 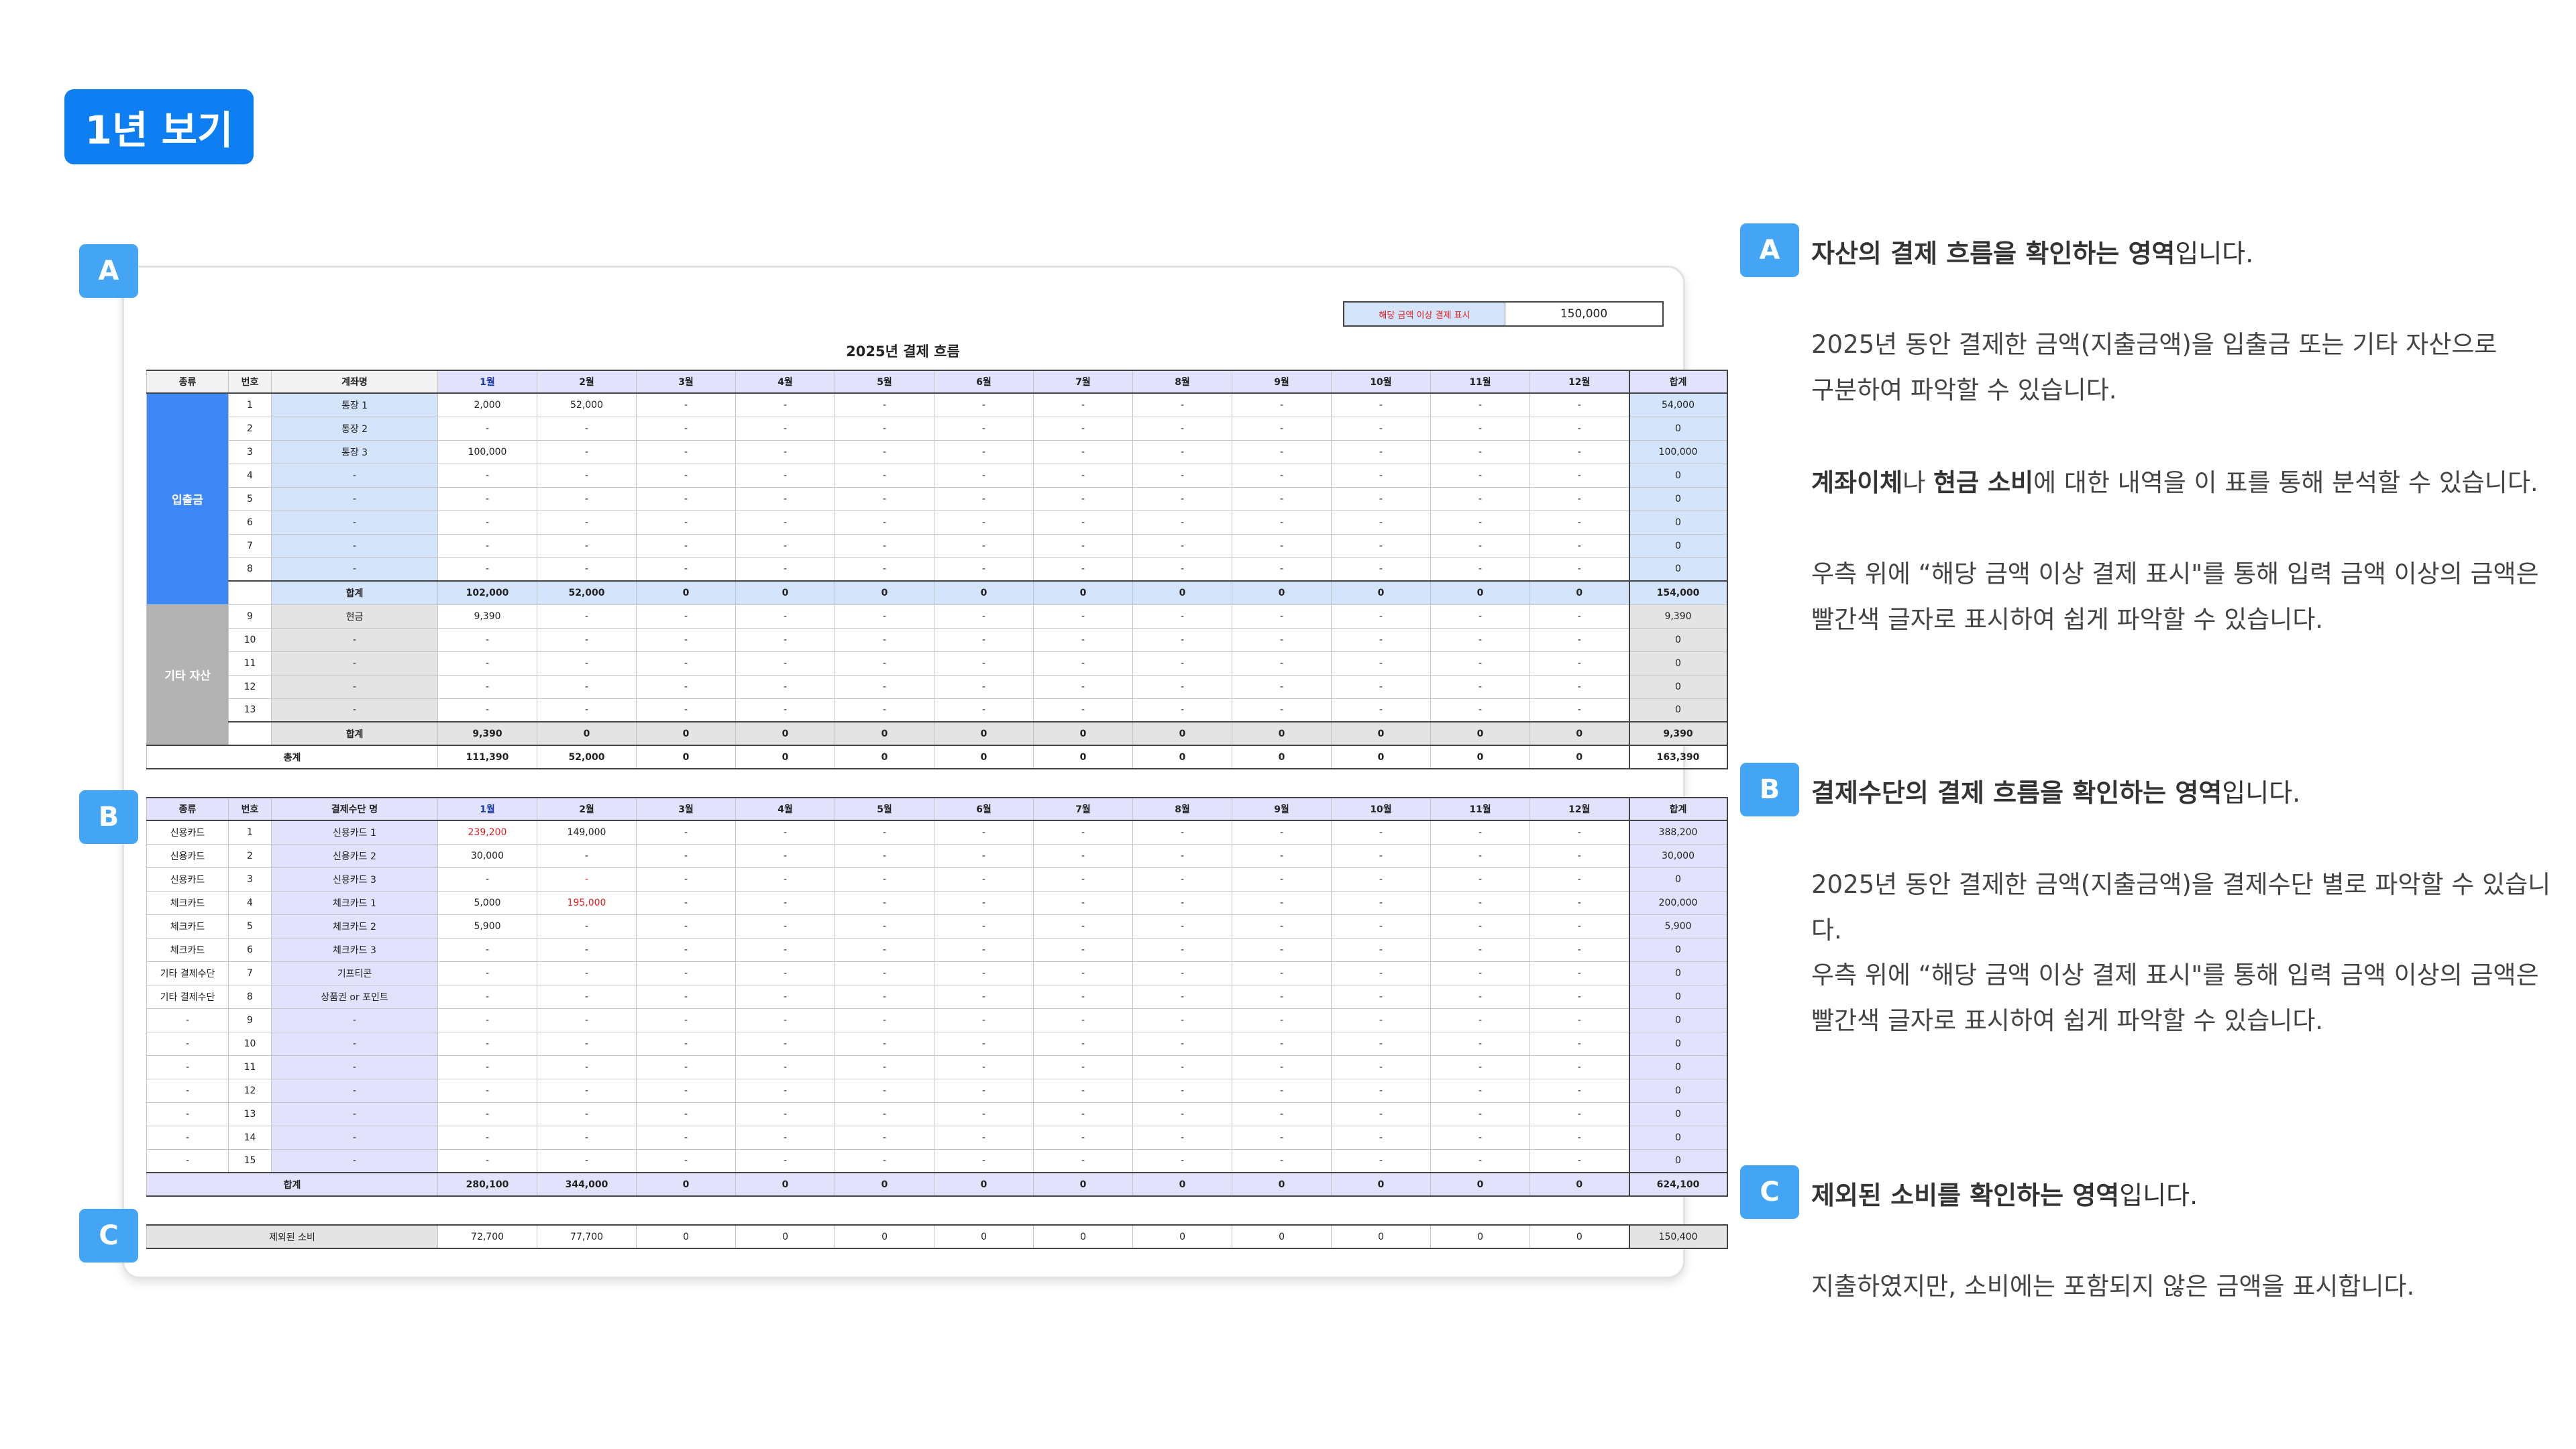 I want to click on row-number: 13, so click(x=250, y=1114).